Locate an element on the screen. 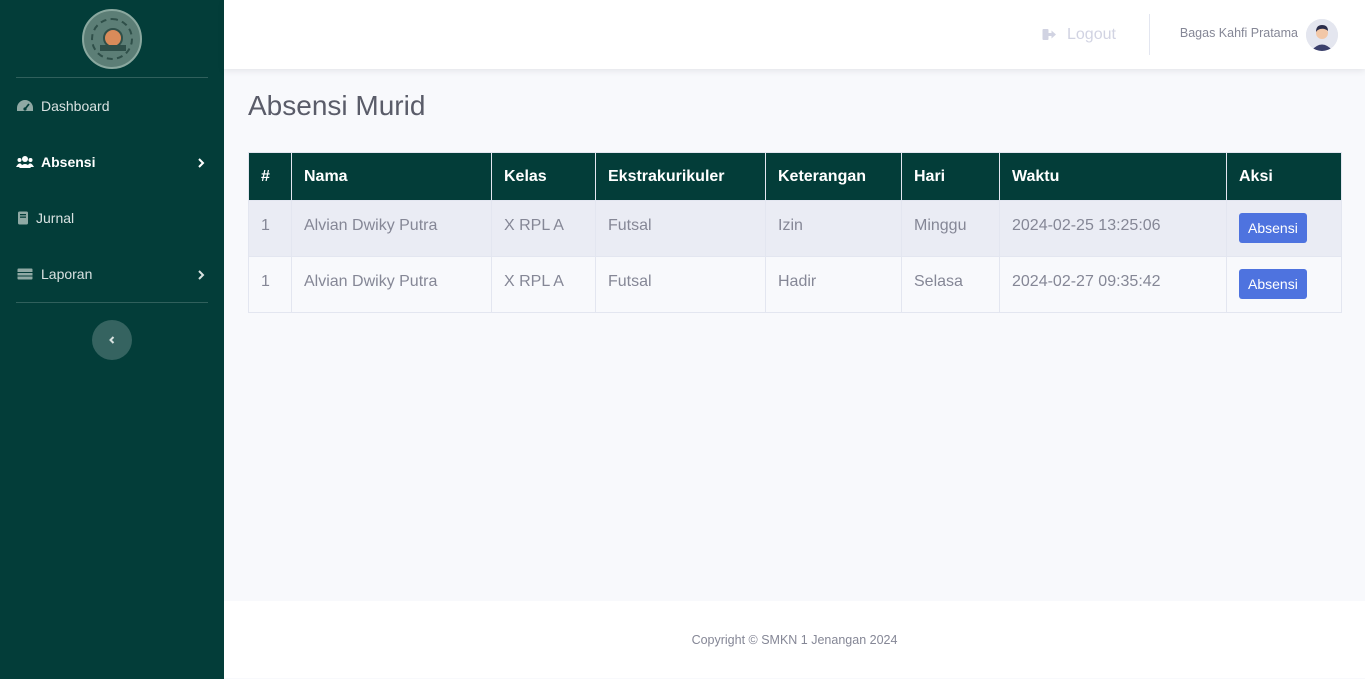  sidebar-item-label: Dashboard is located at coordinates (75, 106).